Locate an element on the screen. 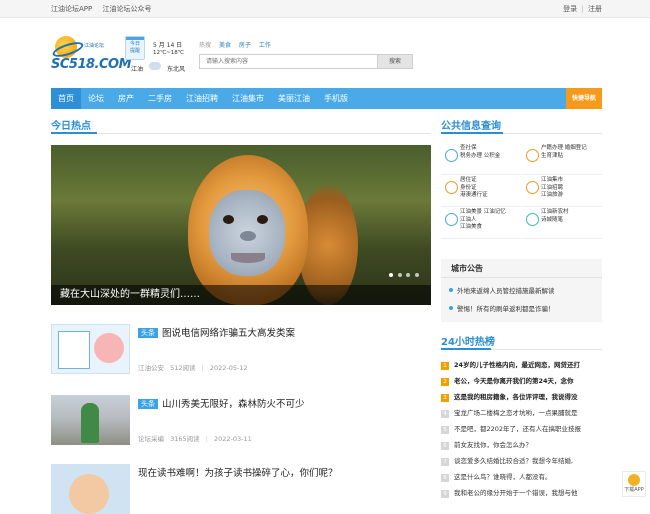 The image size is (650, 514). article-title: 头条 图说电信网络诈骗五大高发类案 is located at coordinates (216, 332).